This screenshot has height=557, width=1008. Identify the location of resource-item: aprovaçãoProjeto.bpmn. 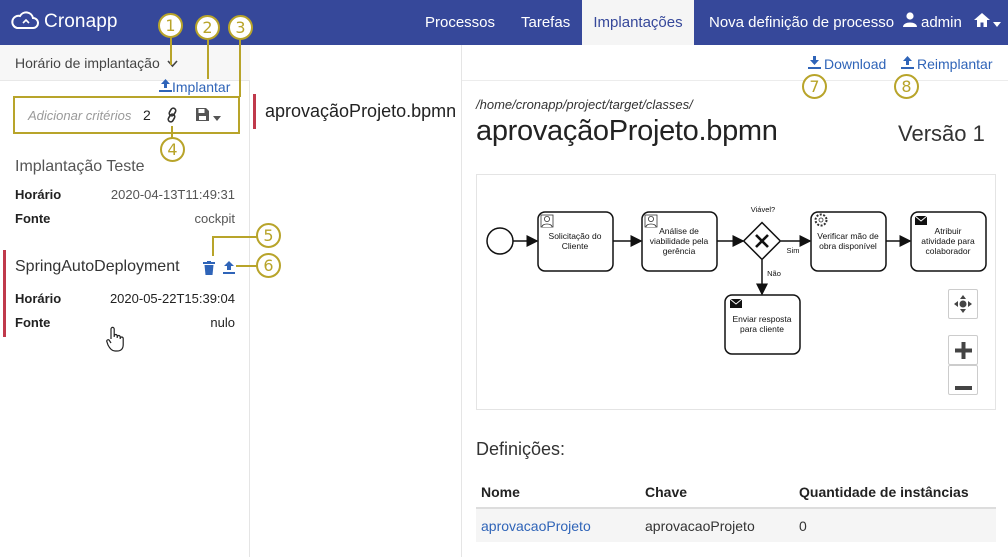
(360, 111).